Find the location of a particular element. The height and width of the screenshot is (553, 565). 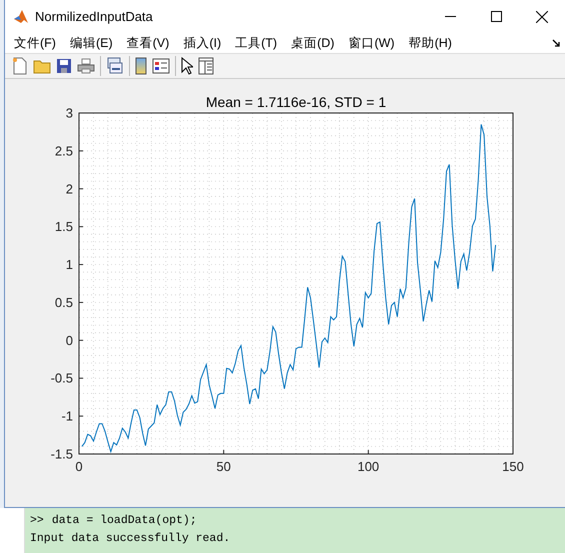

colorbar-icon is located at coordinates (141, 66).